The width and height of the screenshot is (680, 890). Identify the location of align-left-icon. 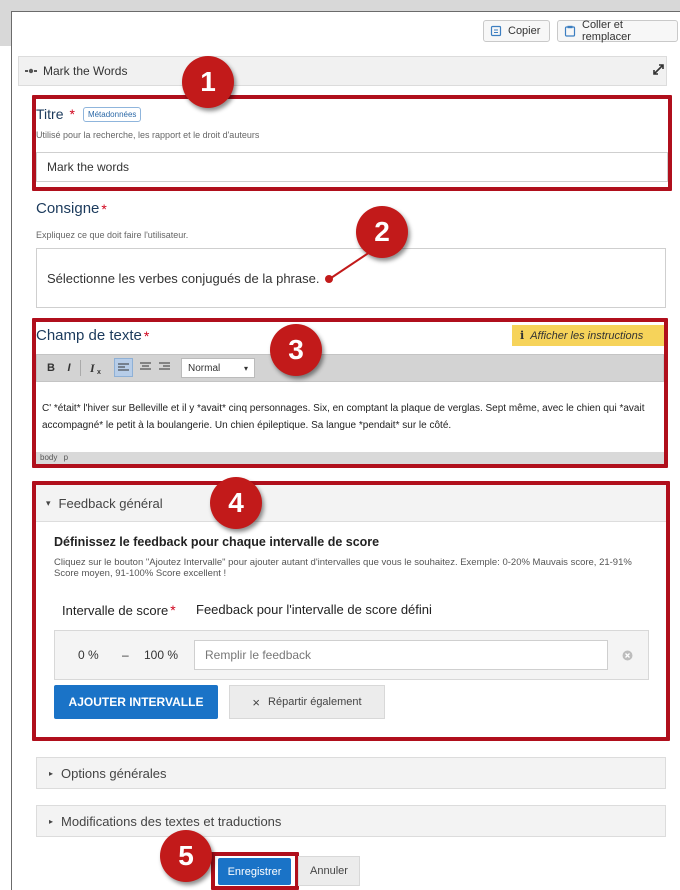
(123, 367).